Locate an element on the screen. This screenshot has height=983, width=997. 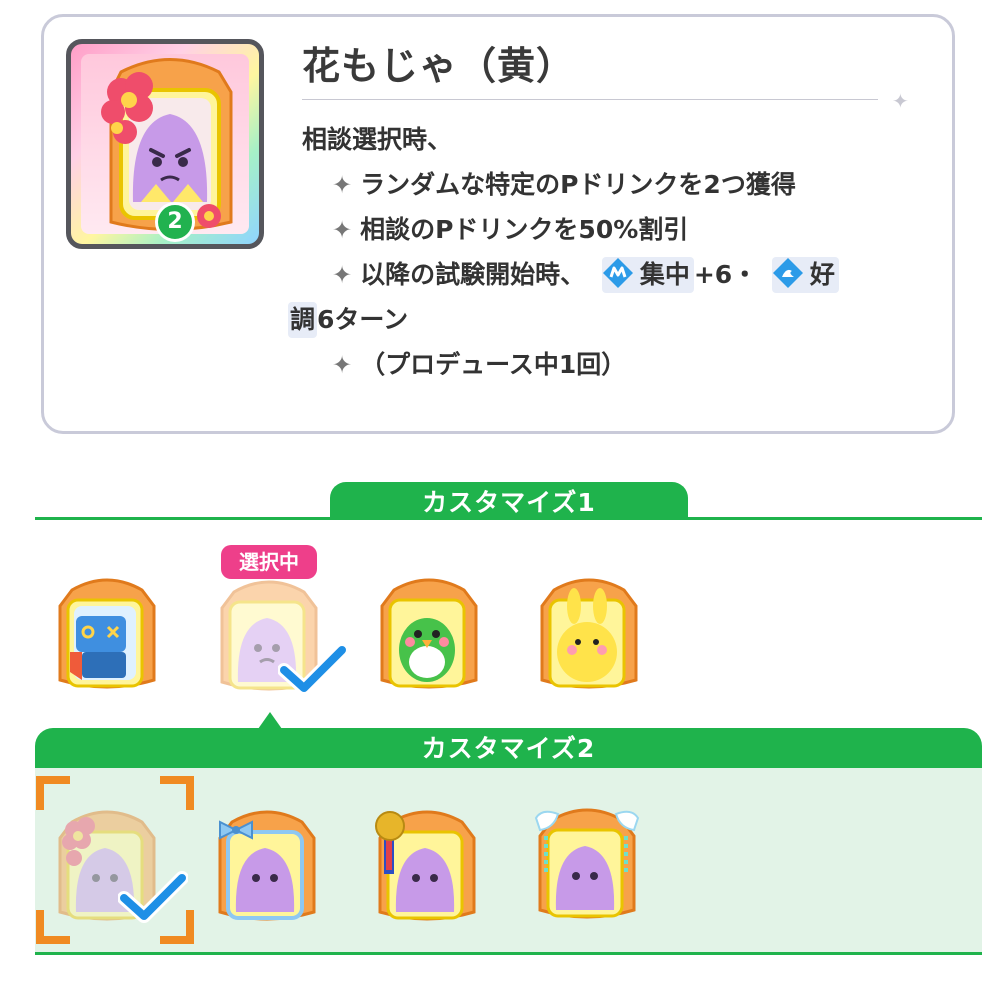
green-bird-backpack-icon is located at coordinates (429, 633).